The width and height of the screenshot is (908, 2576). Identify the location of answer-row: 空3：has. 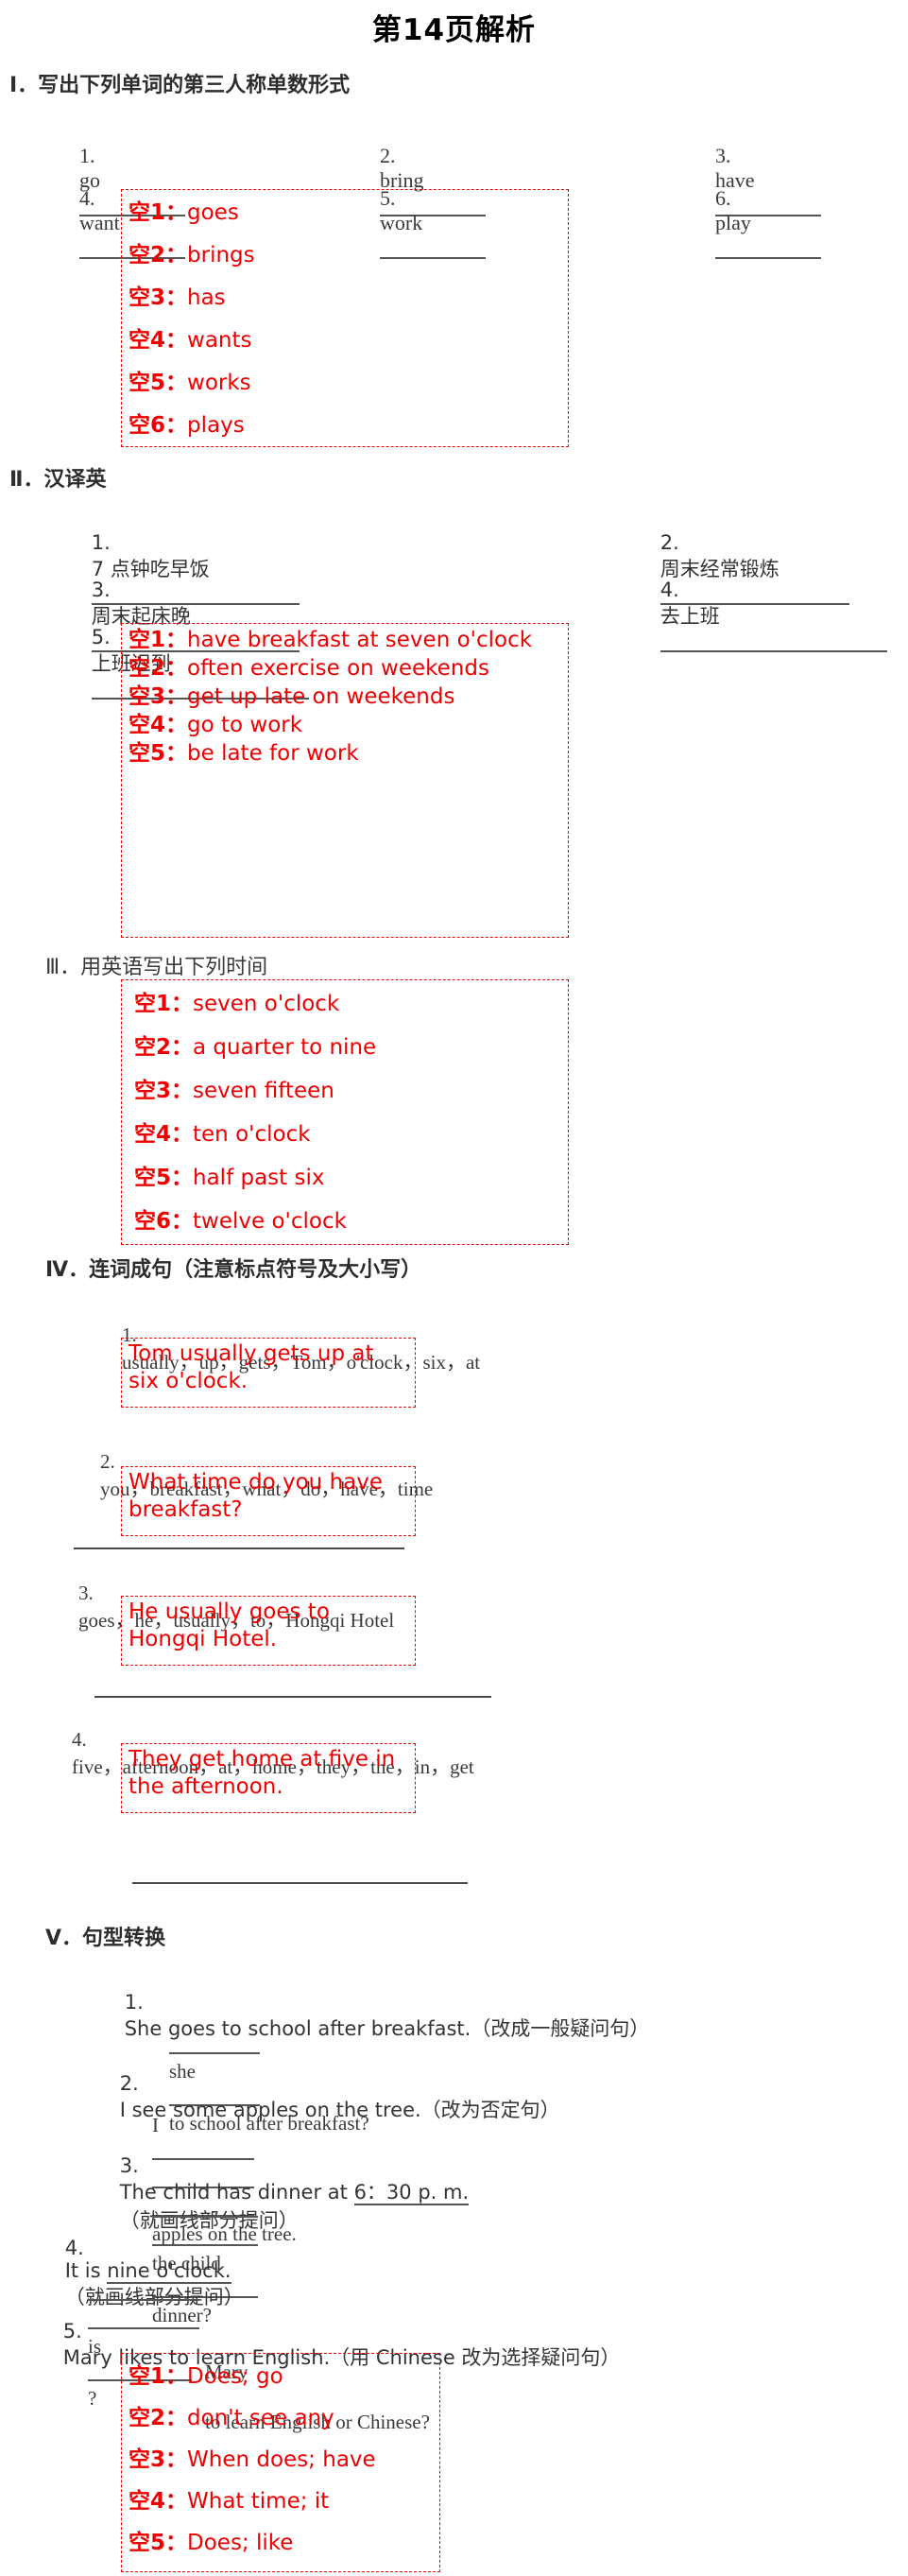
(345, 299).